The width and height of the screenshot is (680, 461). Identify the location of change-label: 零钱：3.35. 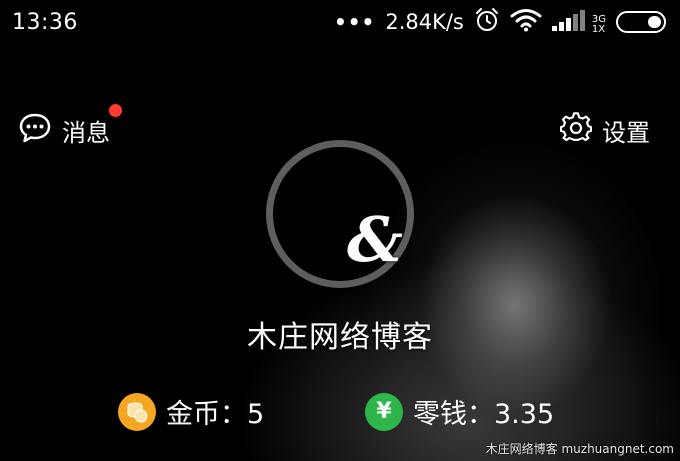
(484, 414).